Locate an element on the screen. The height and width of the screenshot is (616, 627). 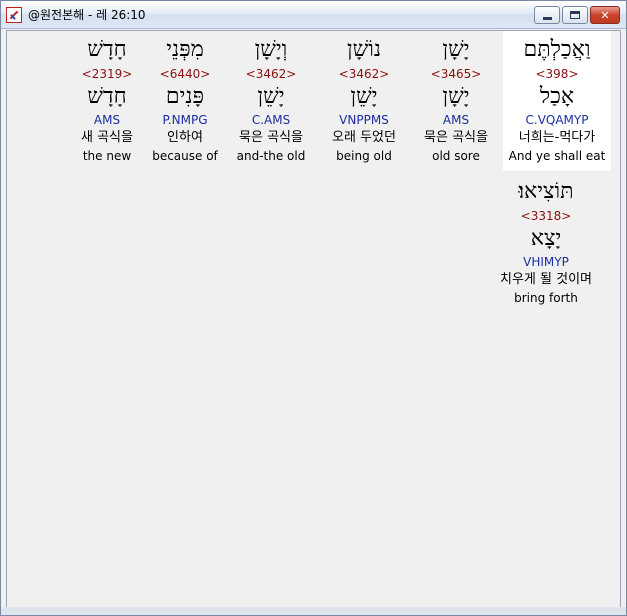
word-block: יָשָׁן <3465> יָשָׁן AMS 묵은 곡식을 old sore is located at coordinates (456, 101).